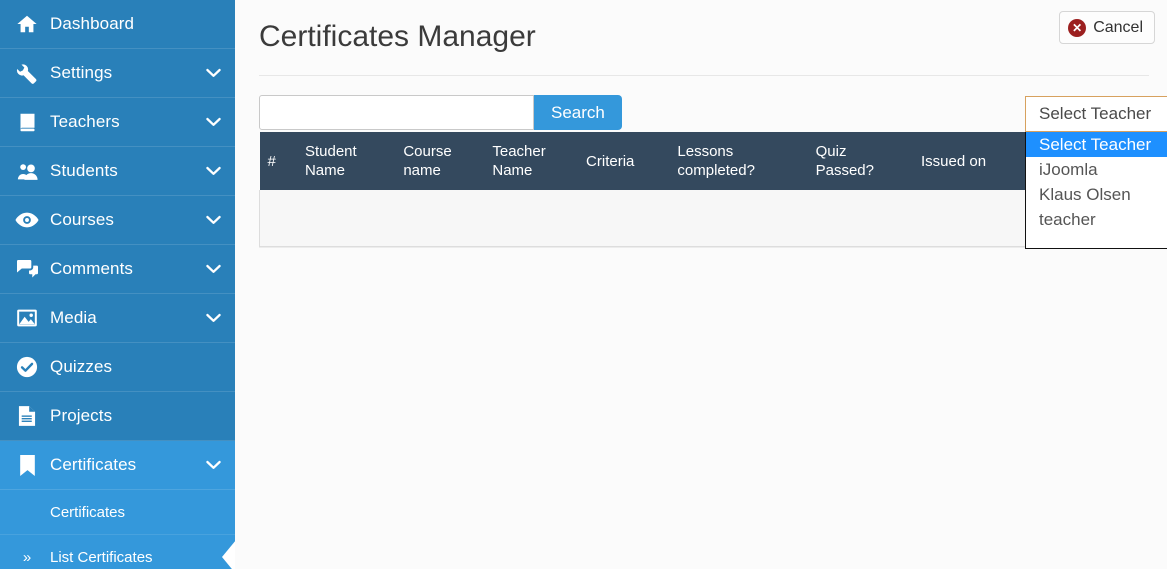  I want to click on sidebar-item-settings: Settings, so click(117, 73).